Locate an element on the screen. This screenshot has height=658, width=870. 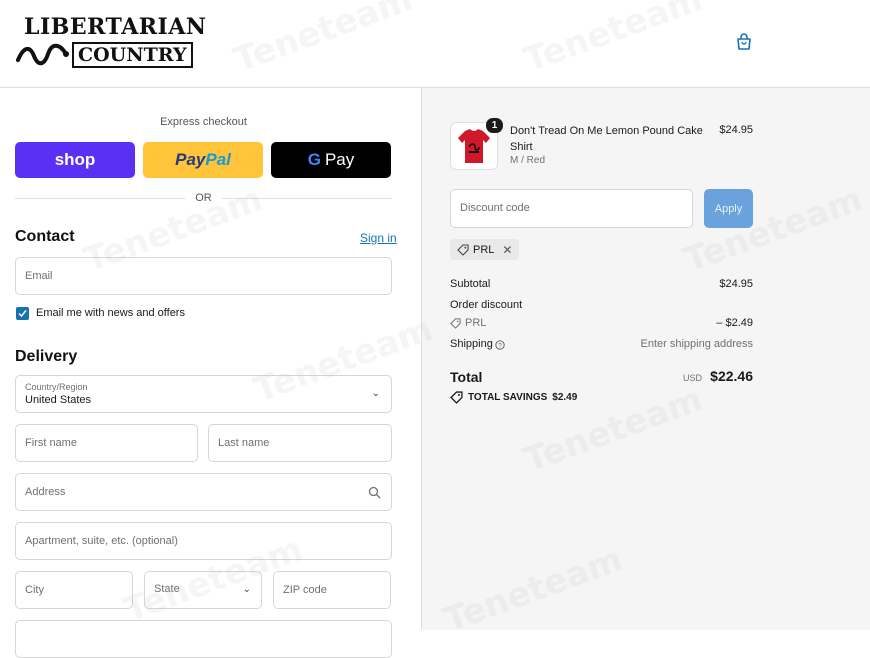
order-discount-row: Order discount is located at coordinates (601, 305).